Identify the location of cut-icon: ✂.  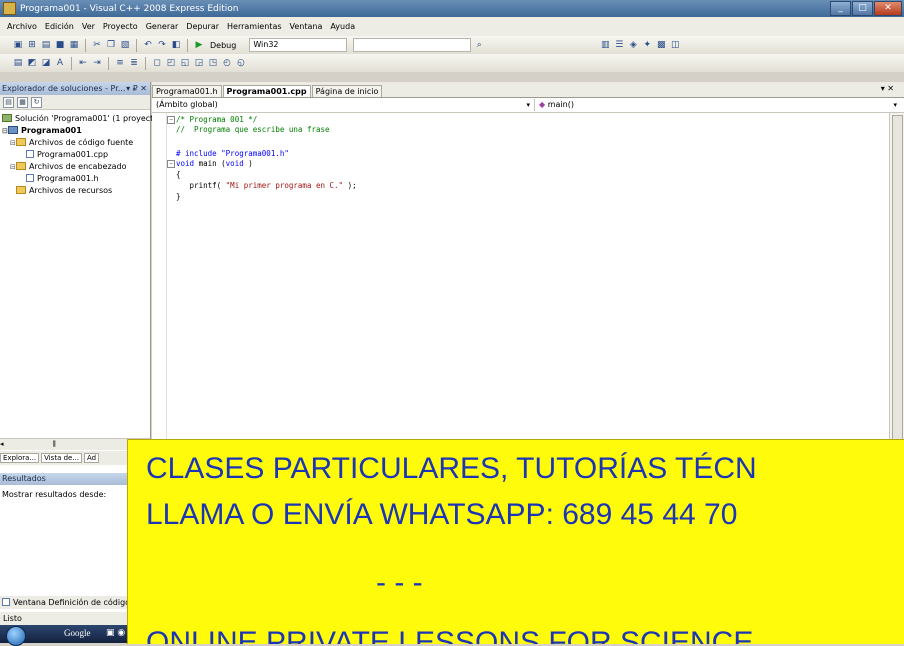
(97, 45).